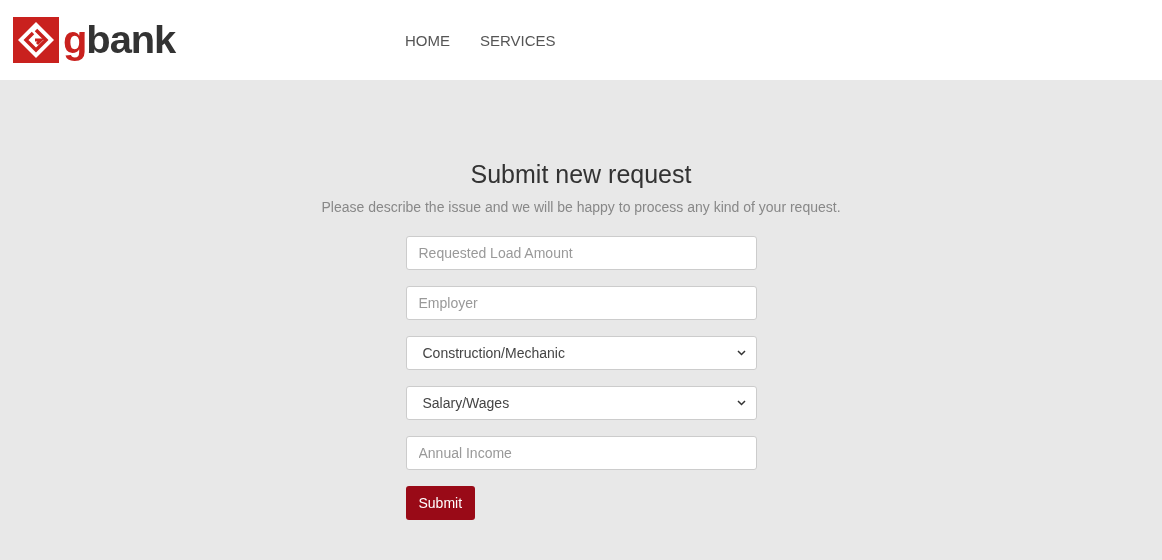 This screenshot has width=1162, height=560. I want to click on form-title: Submit new request, so click(581, 174).